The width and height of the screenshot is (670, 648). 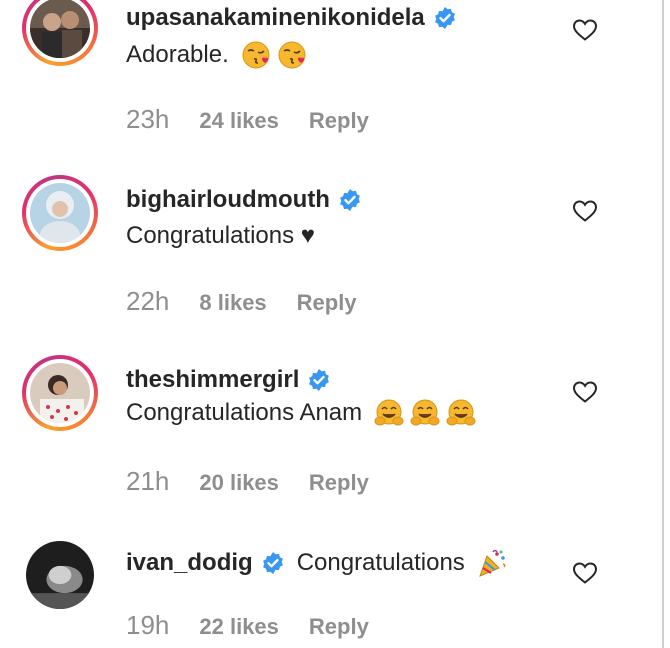 What do you see at coordinates (189, 563) in the screenshot?
I see `username-link: ivan_dodig` at bounding box center [189, 563].